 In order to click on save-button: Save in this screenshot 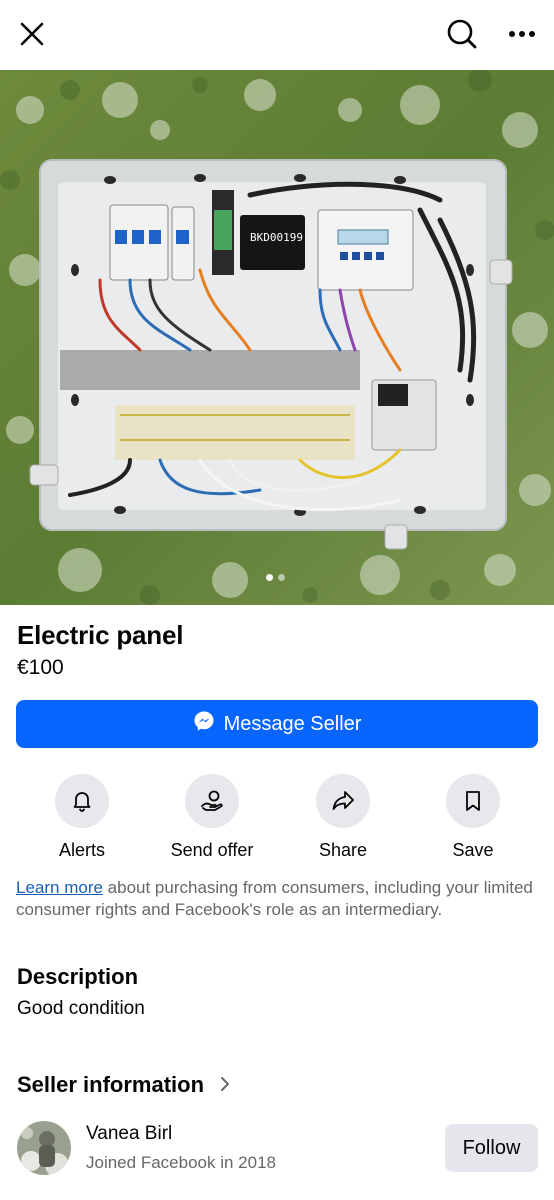, I will do `click(473, 817)`.